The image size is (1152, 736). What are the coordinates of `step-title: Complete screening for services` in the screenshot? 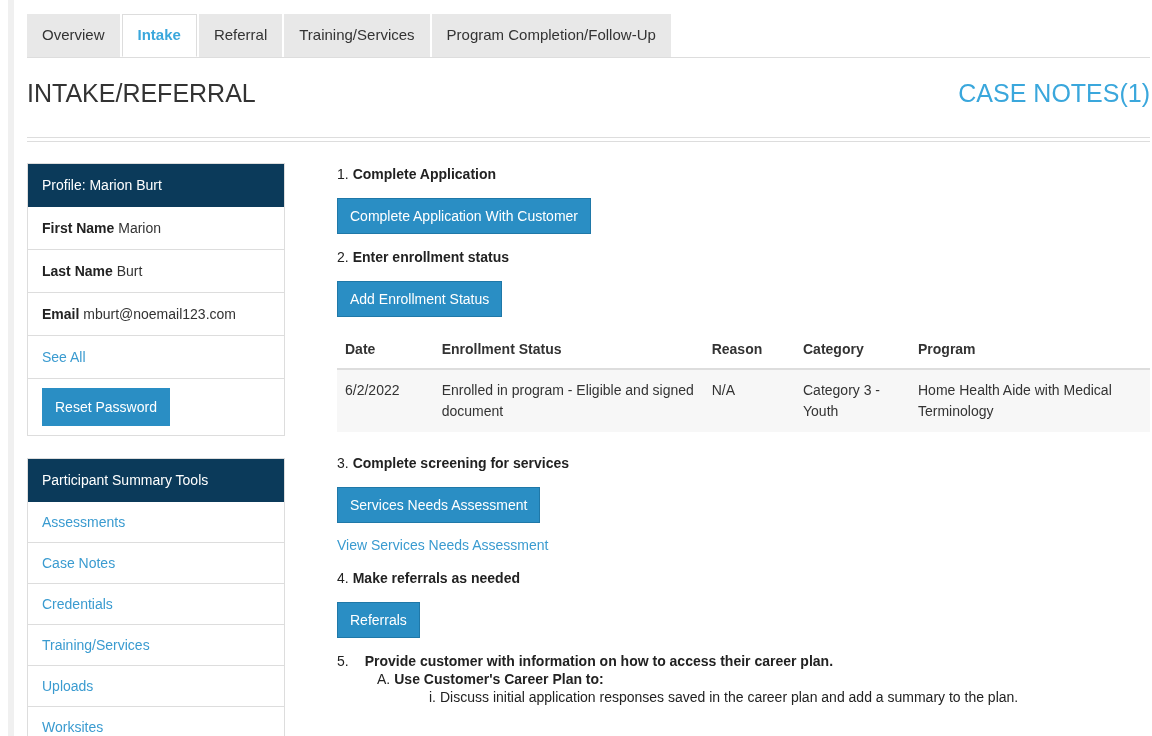 It's located at (460, 463).